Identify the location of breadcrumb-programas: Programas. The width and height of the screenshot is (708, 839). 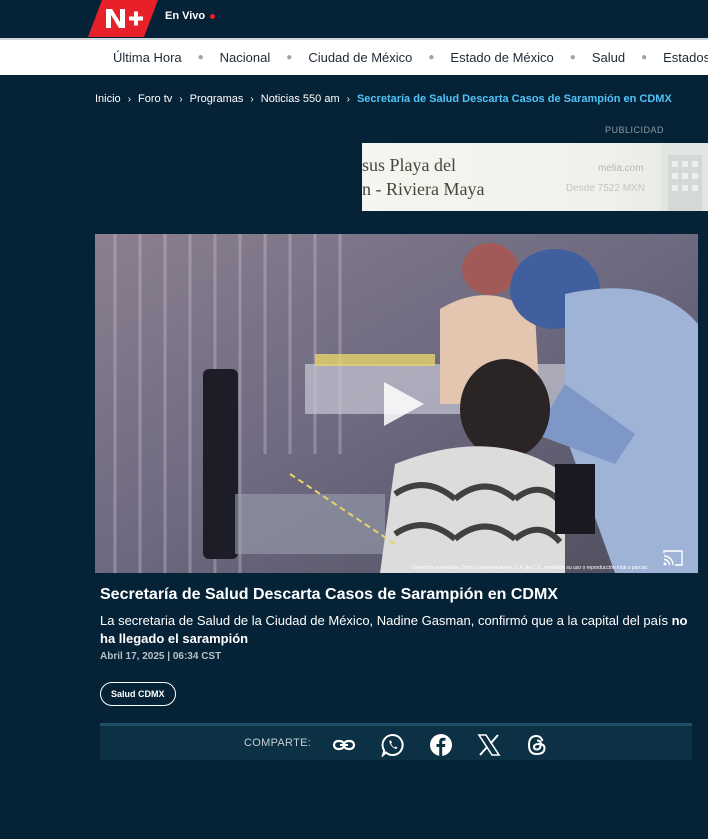
(217, 99).